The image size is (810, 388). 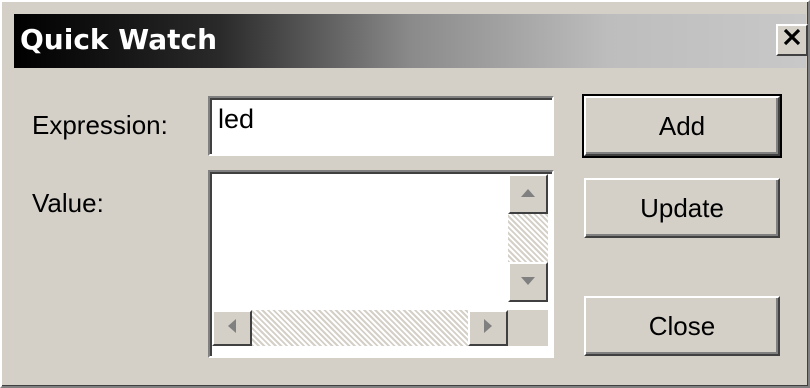 What do you see at coordinates (118, 39) in the screenshot?
I see `dialog-title: Quick Watch` at bounding box center [118, 39].